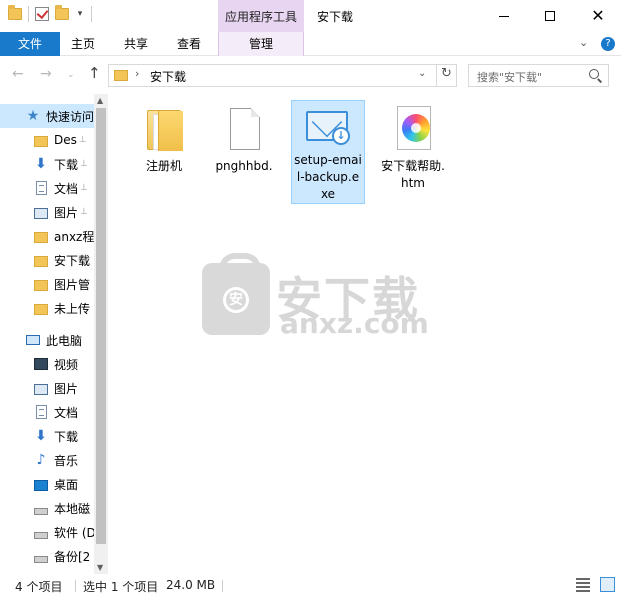  What do you see at coordinates (310, 586) in the screenshot?
I see `status-bar: 4 个项目 选中 1 个项目 24.0 MB` at bounding box center [310, 586].